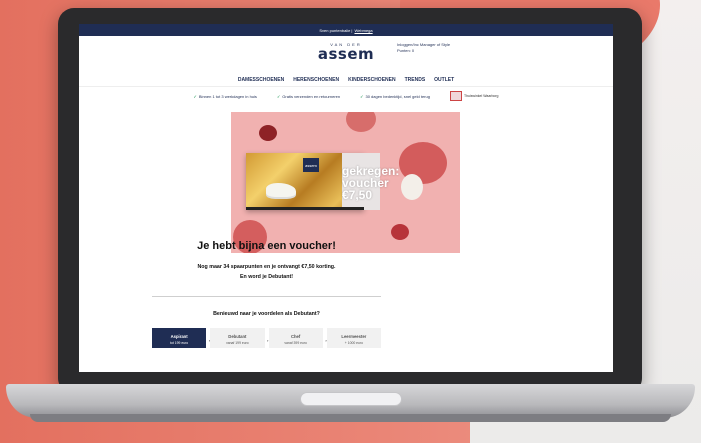 The height and width of the screenshot is (443, 701). I want to click on tier-name: Debutant, so click(237, 336).